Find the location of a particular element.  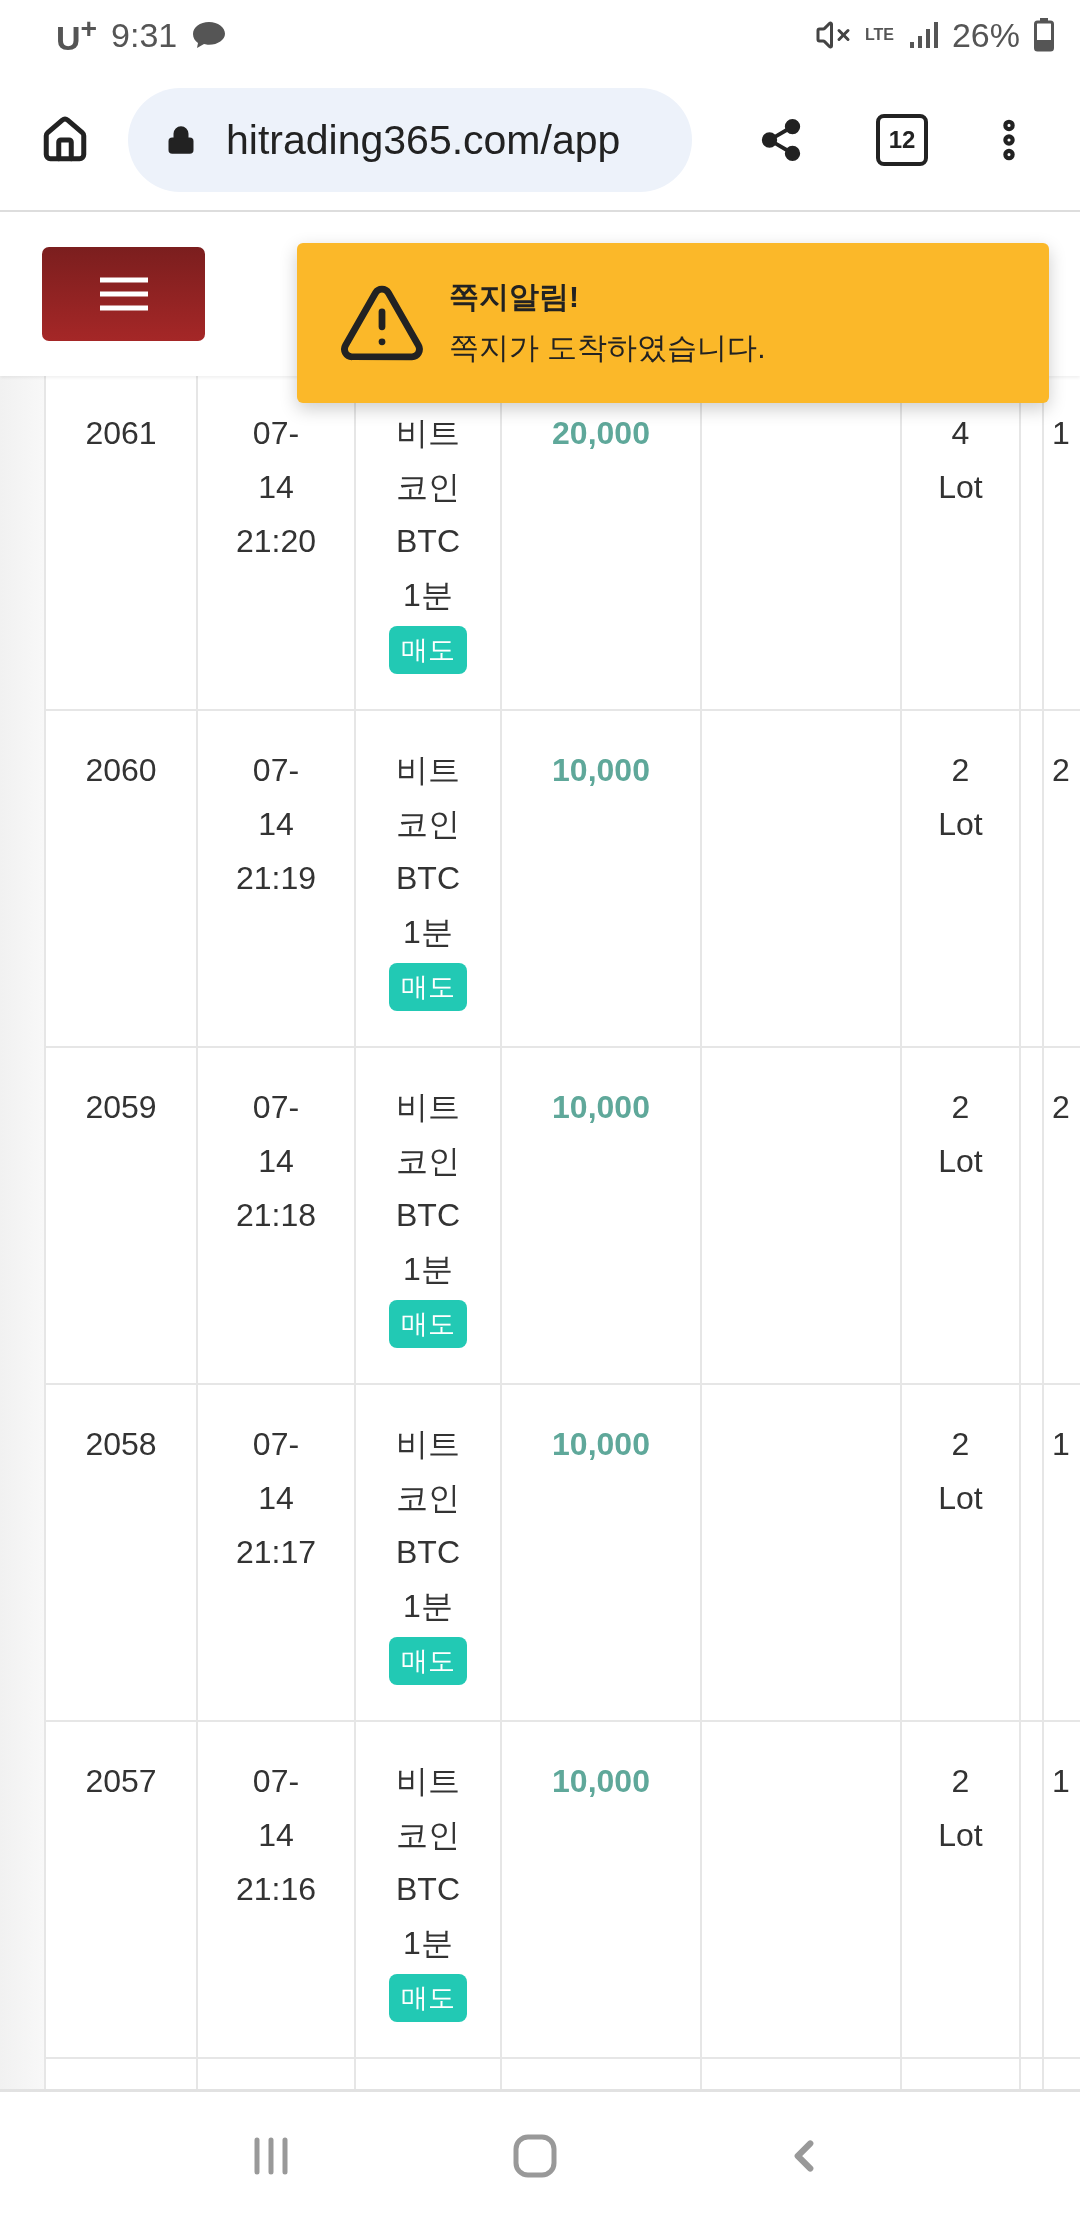

url-text: hitrading365.com/app is located at coordinates (423, 140).